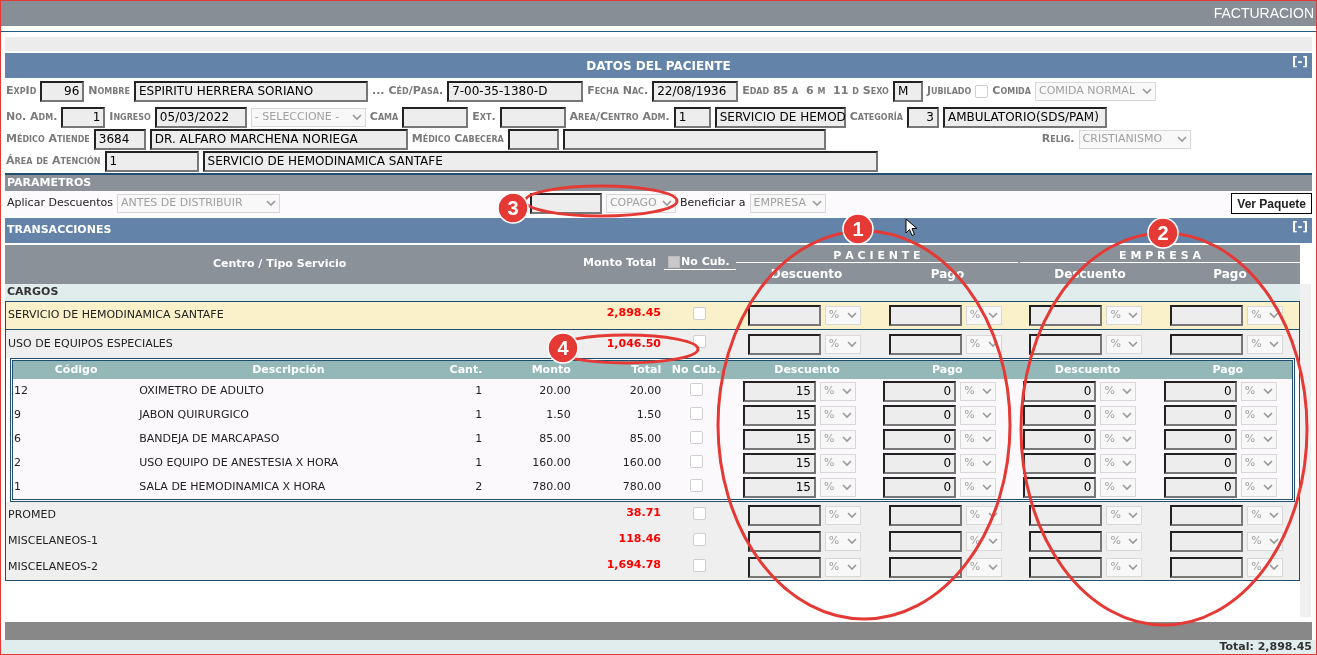  Describe the element at coordinates (695, 91) in the screenshot. I see `text-field: 22/08/1936` at that location.